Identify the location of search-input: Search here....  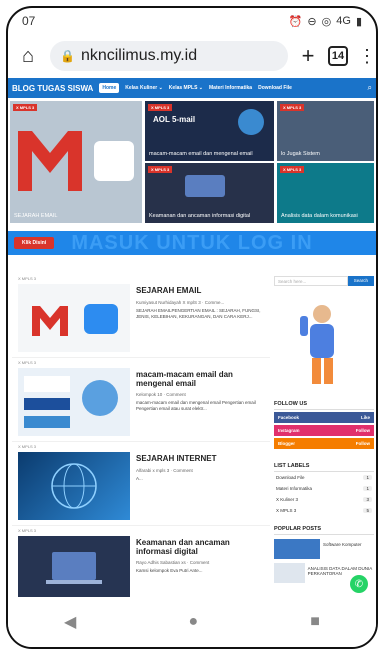
(311, 281).